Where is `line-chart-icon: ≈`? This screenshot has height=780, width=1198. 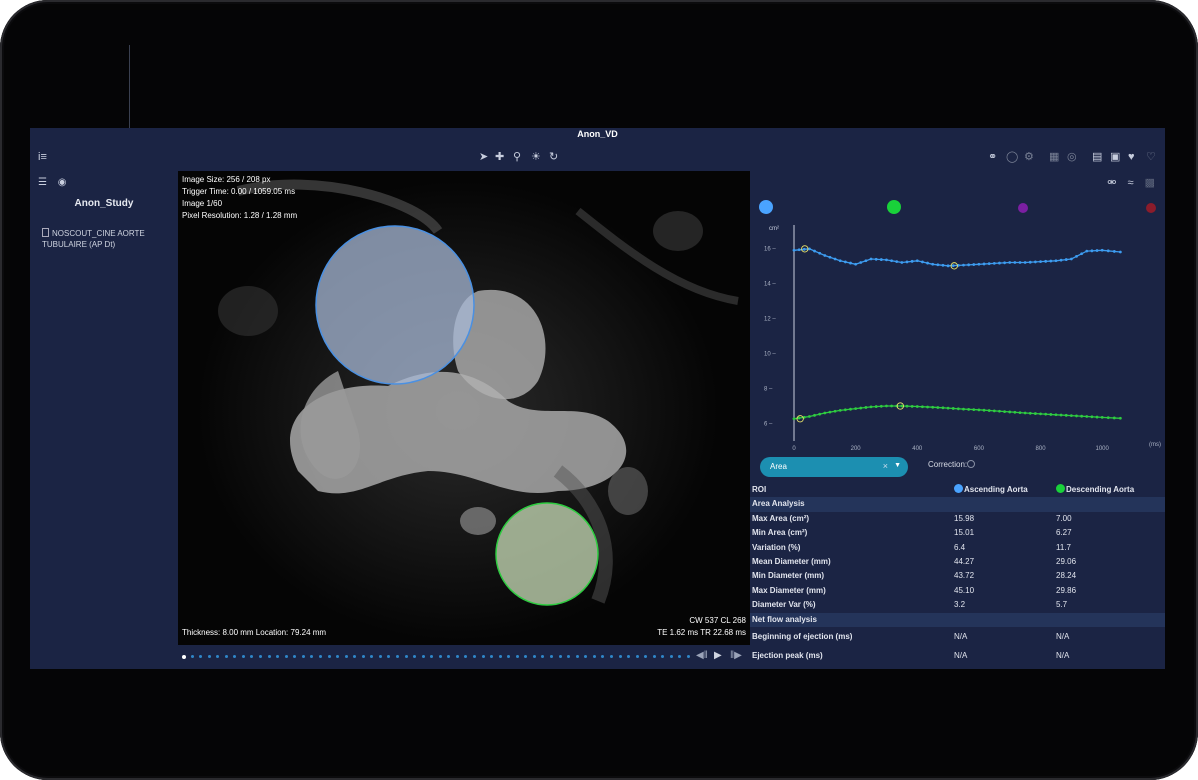
line-chart-icon: ≈ is located at coordinates (1130, 183).